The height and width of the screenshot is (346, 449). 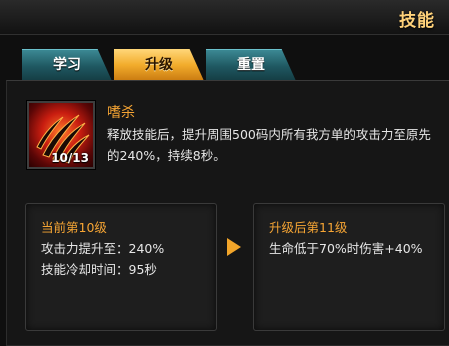 I want to click on current-level-title: 当前第10级, so click(x=74, y=227).